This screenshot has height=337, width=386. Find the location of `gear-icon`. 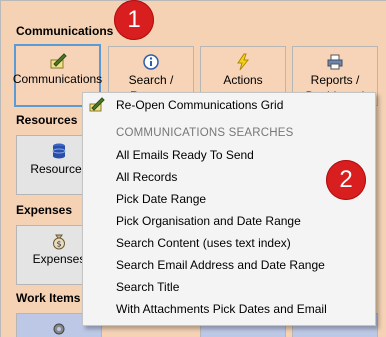

gear-icon is located at coordinates (59, 328).